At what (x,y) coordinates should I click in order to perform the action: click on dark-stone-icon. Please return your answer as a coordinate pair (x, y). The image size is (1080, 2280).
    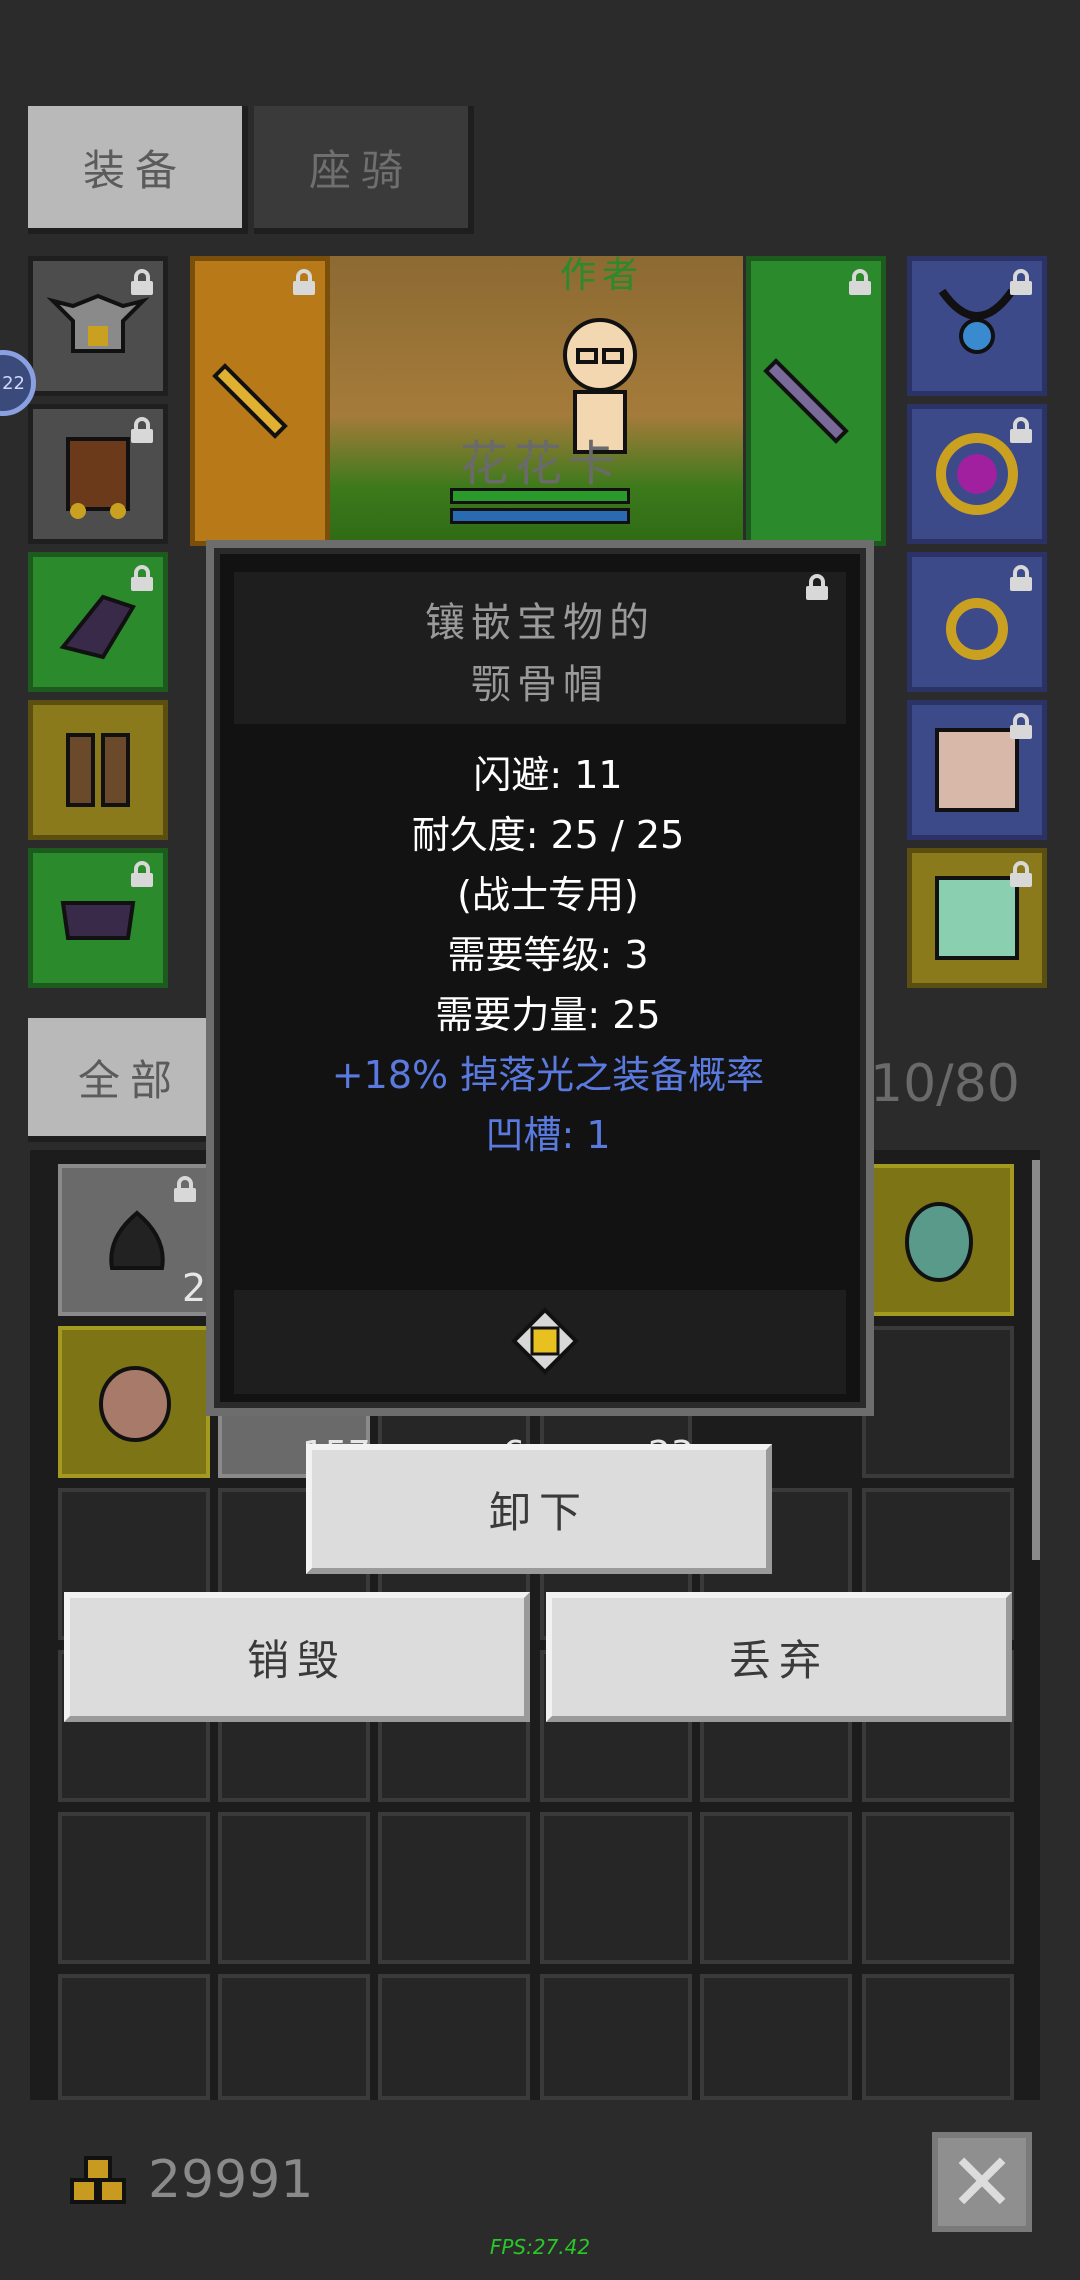
    Looking at the image, I should click on (137, 1240).